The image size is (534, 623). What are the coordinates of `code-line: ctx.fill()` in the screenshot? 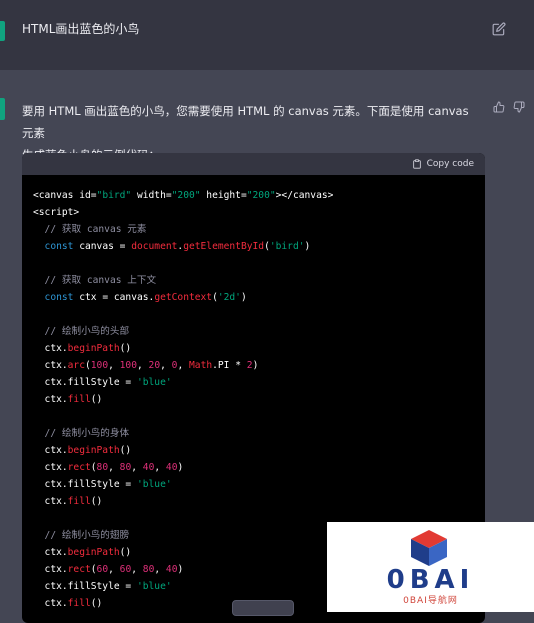 It's located at (259, 501).